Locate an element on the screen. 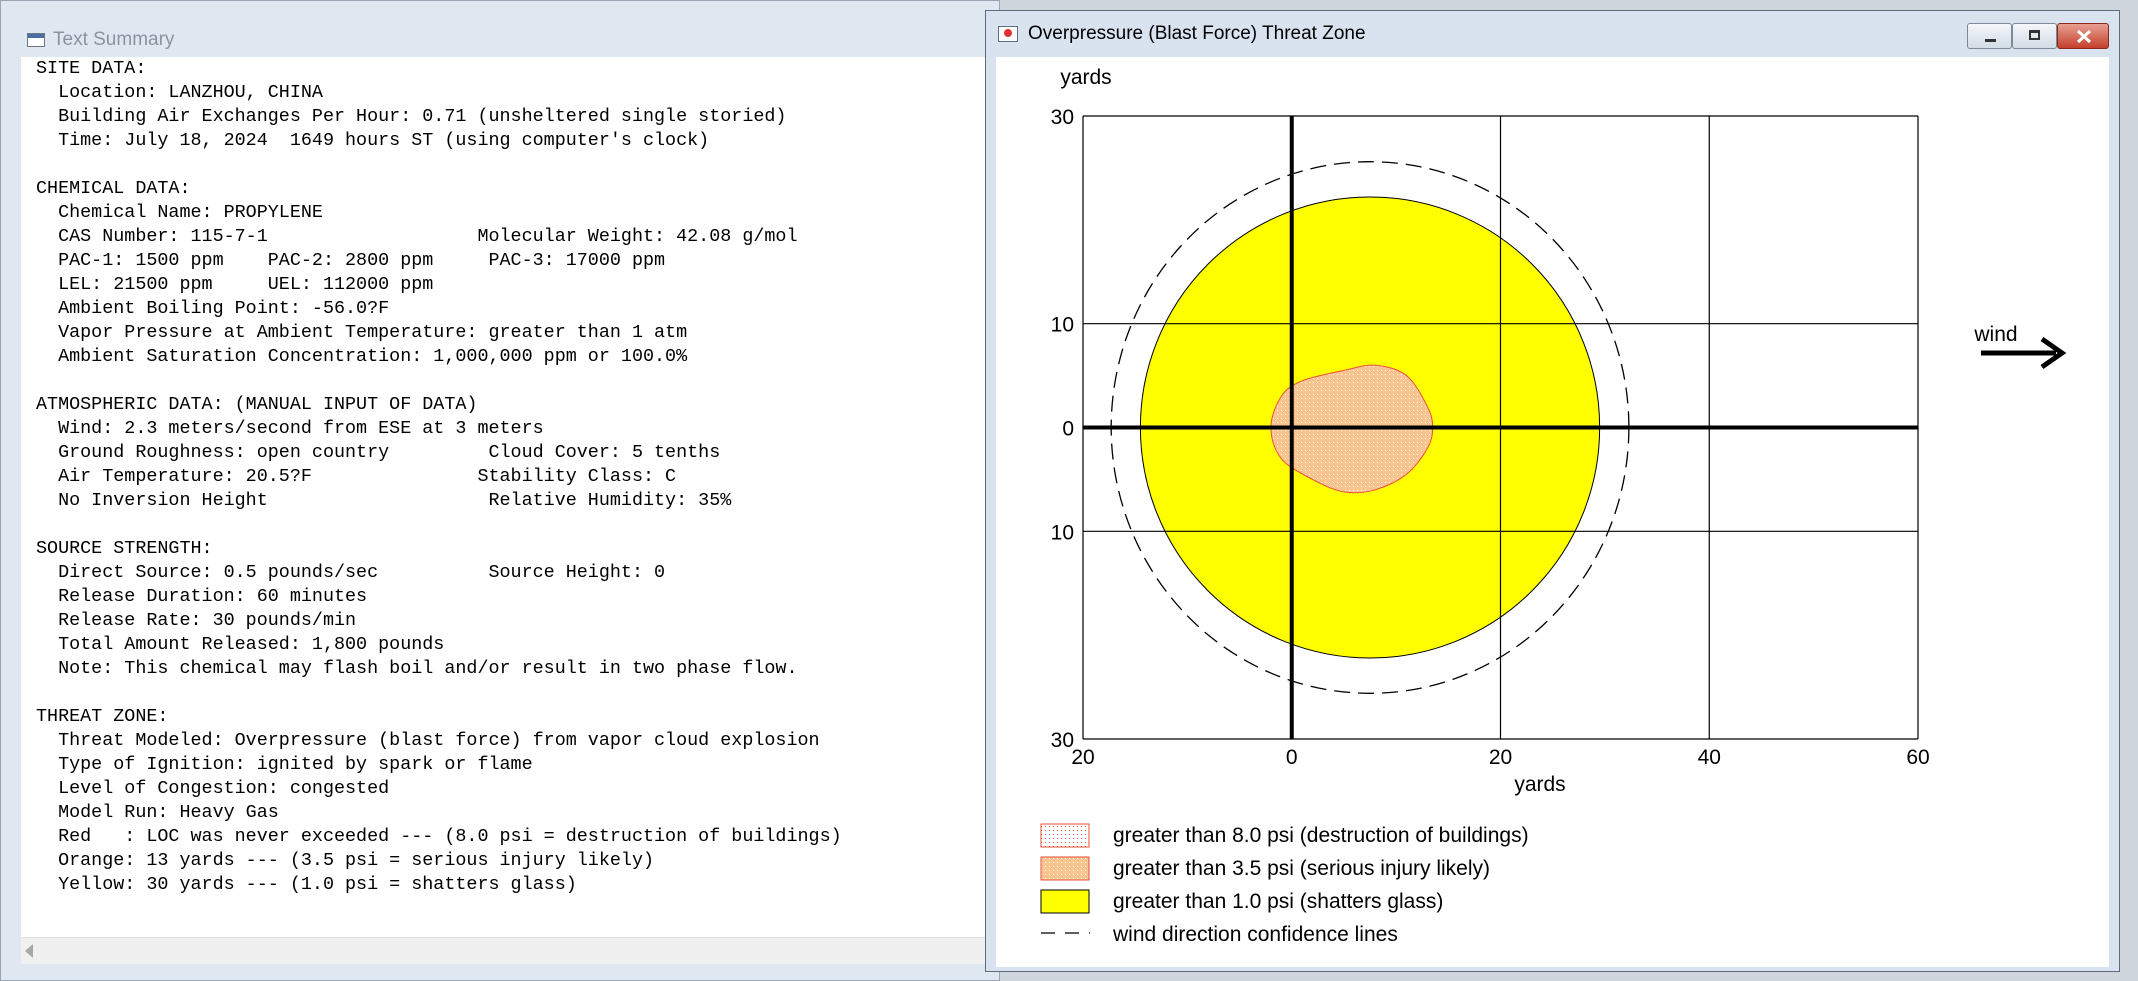 This screenshot has width=2138, height=981. close-icon is located at coordinates (2084, 36).